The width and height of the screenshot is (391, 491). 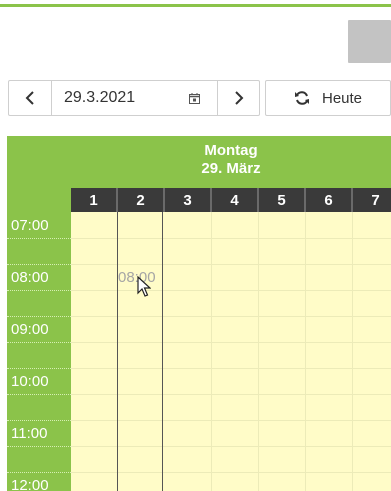 What do you see at coordinates (39, 351) in the screenshot?
I see `time-column: 07:00 08:00 09:00 10:00 11:00 12:00` at bounding box center [39, 351].